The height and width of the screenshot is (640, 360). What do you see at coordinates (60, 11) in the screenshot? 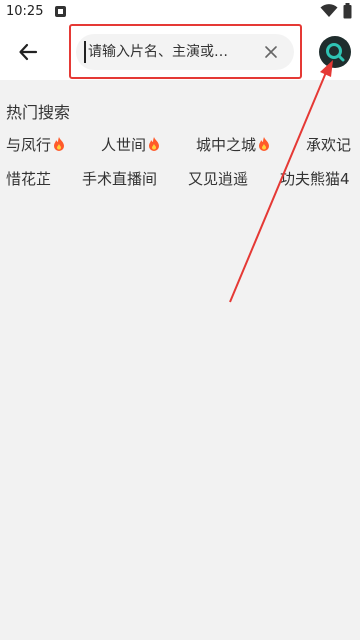
I see `notification-icon` at bounding box center [60, 11].